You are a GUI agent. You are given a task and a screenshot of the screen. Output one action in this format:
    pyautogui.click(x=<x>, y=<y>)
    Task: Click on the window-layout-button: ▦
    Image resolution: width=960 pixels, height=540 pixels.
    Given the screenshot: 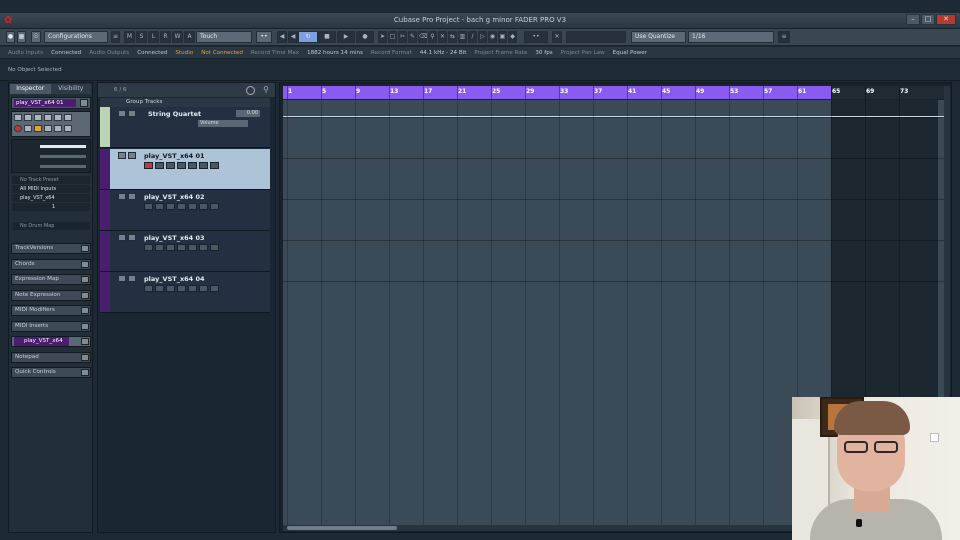 What is the action you would take?
    pyautogui.click(x=21, y=37)
    